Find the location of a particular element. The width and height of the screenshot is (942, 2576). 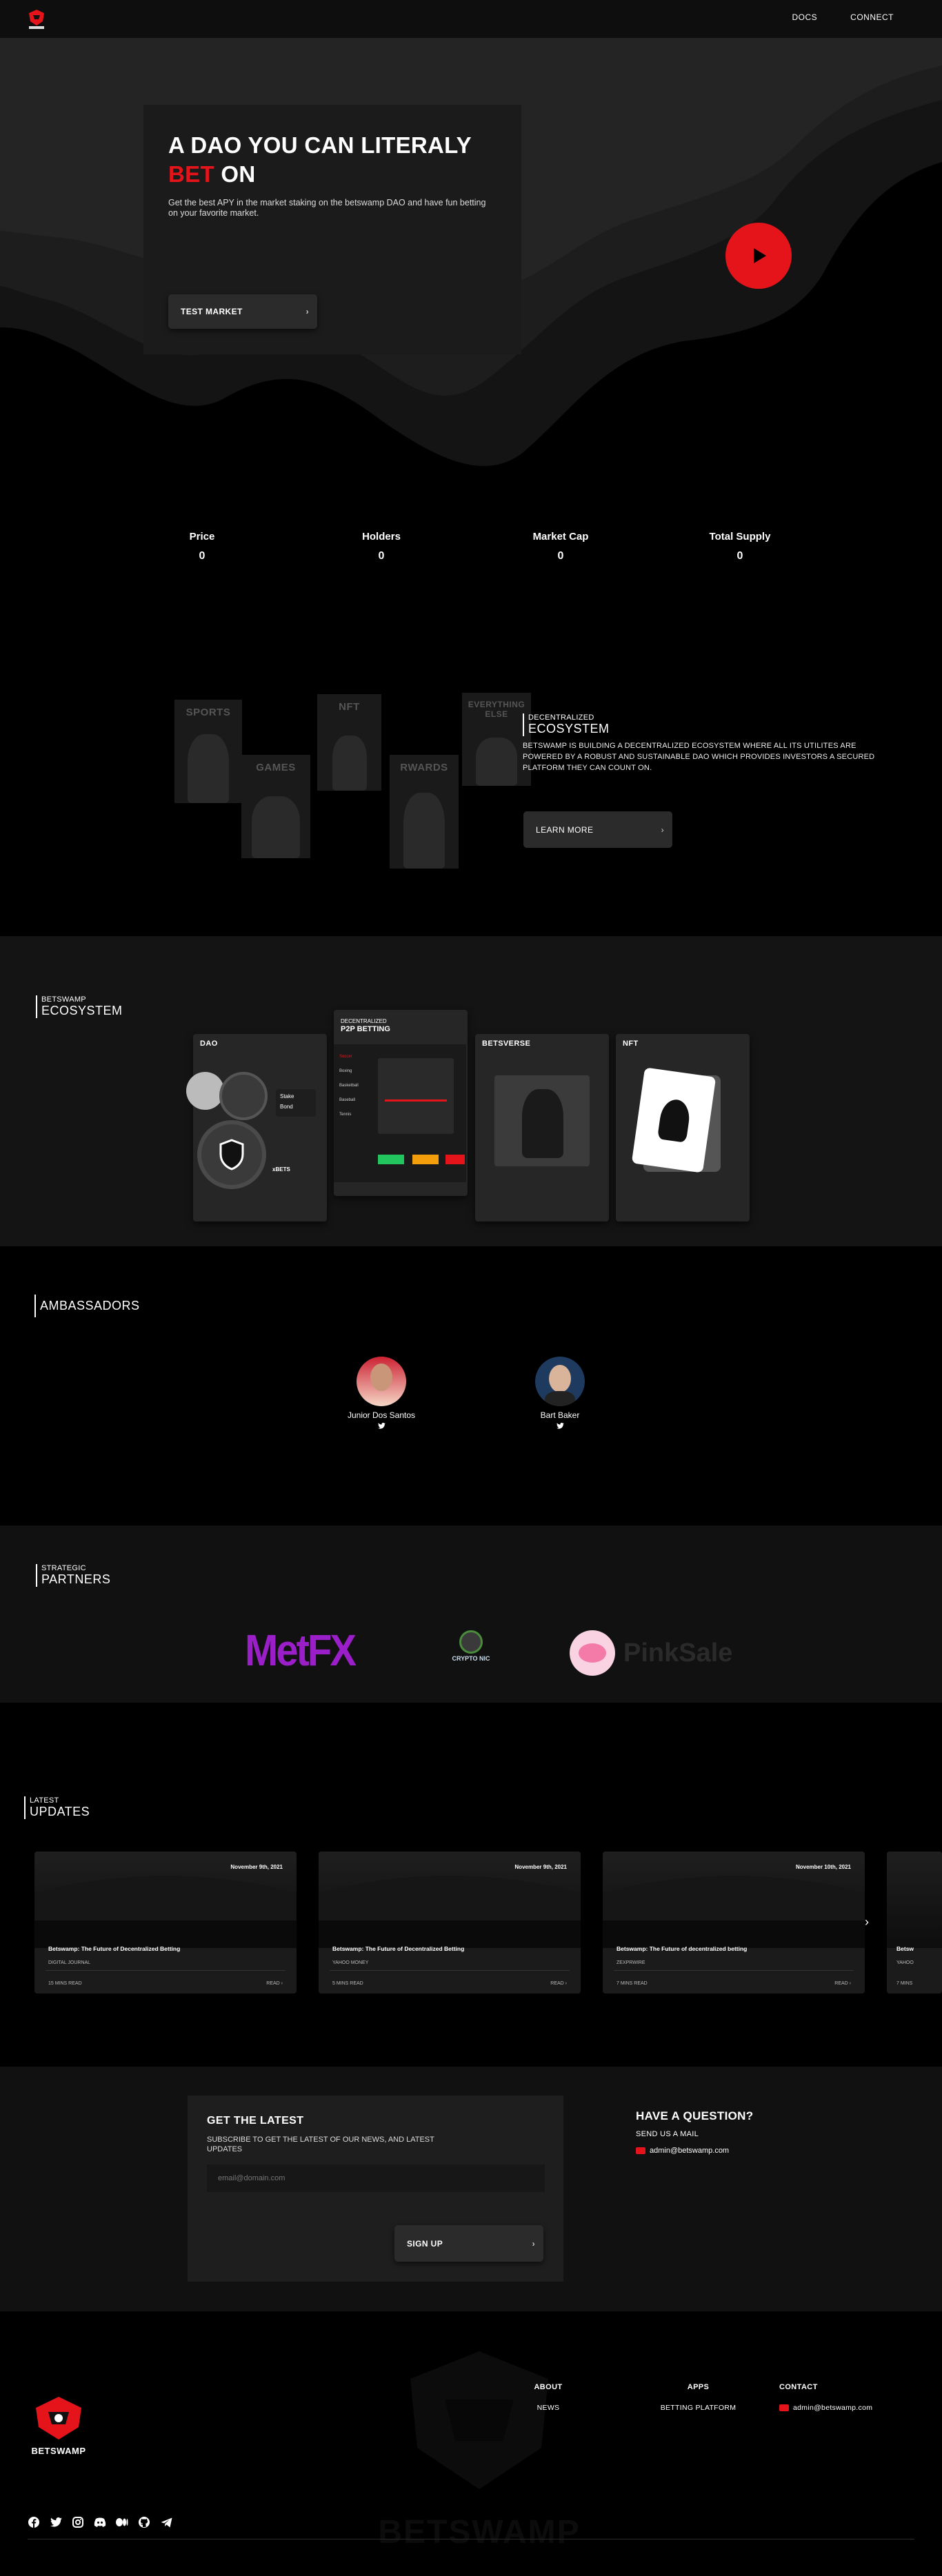

github-icon is located at coordinates (144, 2522).